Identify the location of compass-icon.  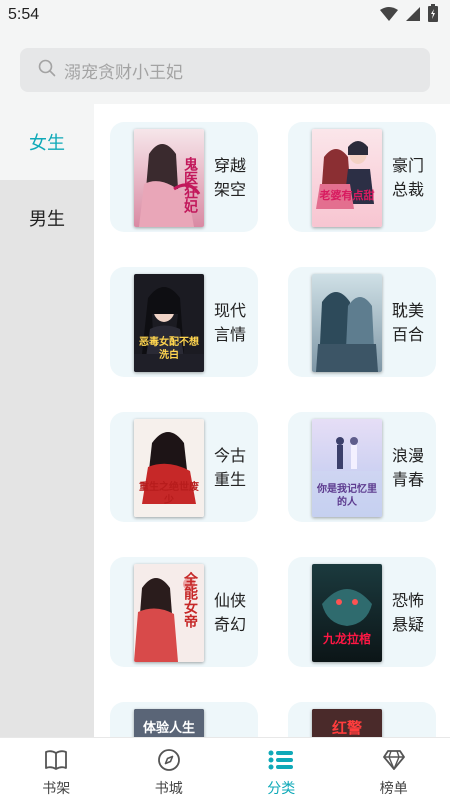
(169, 760).